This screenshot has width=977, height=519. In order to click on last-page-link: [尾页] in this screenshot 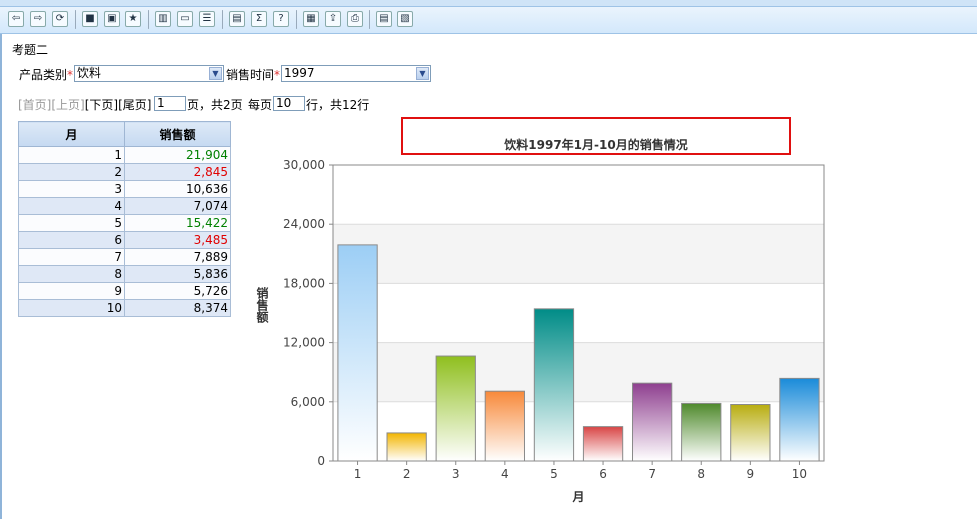, I will do `click(134, 105)`.